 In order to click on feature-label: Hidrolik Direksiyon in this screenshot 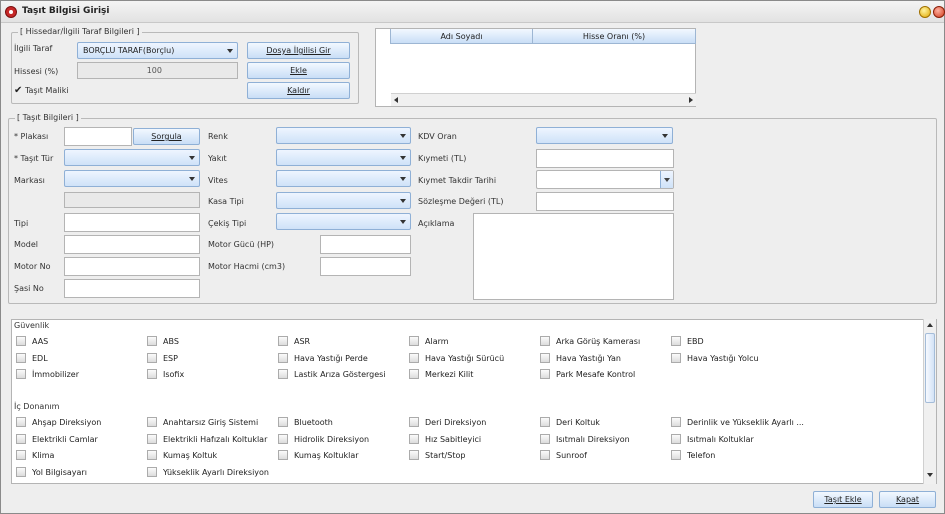, I will do `click(332, 439)`.